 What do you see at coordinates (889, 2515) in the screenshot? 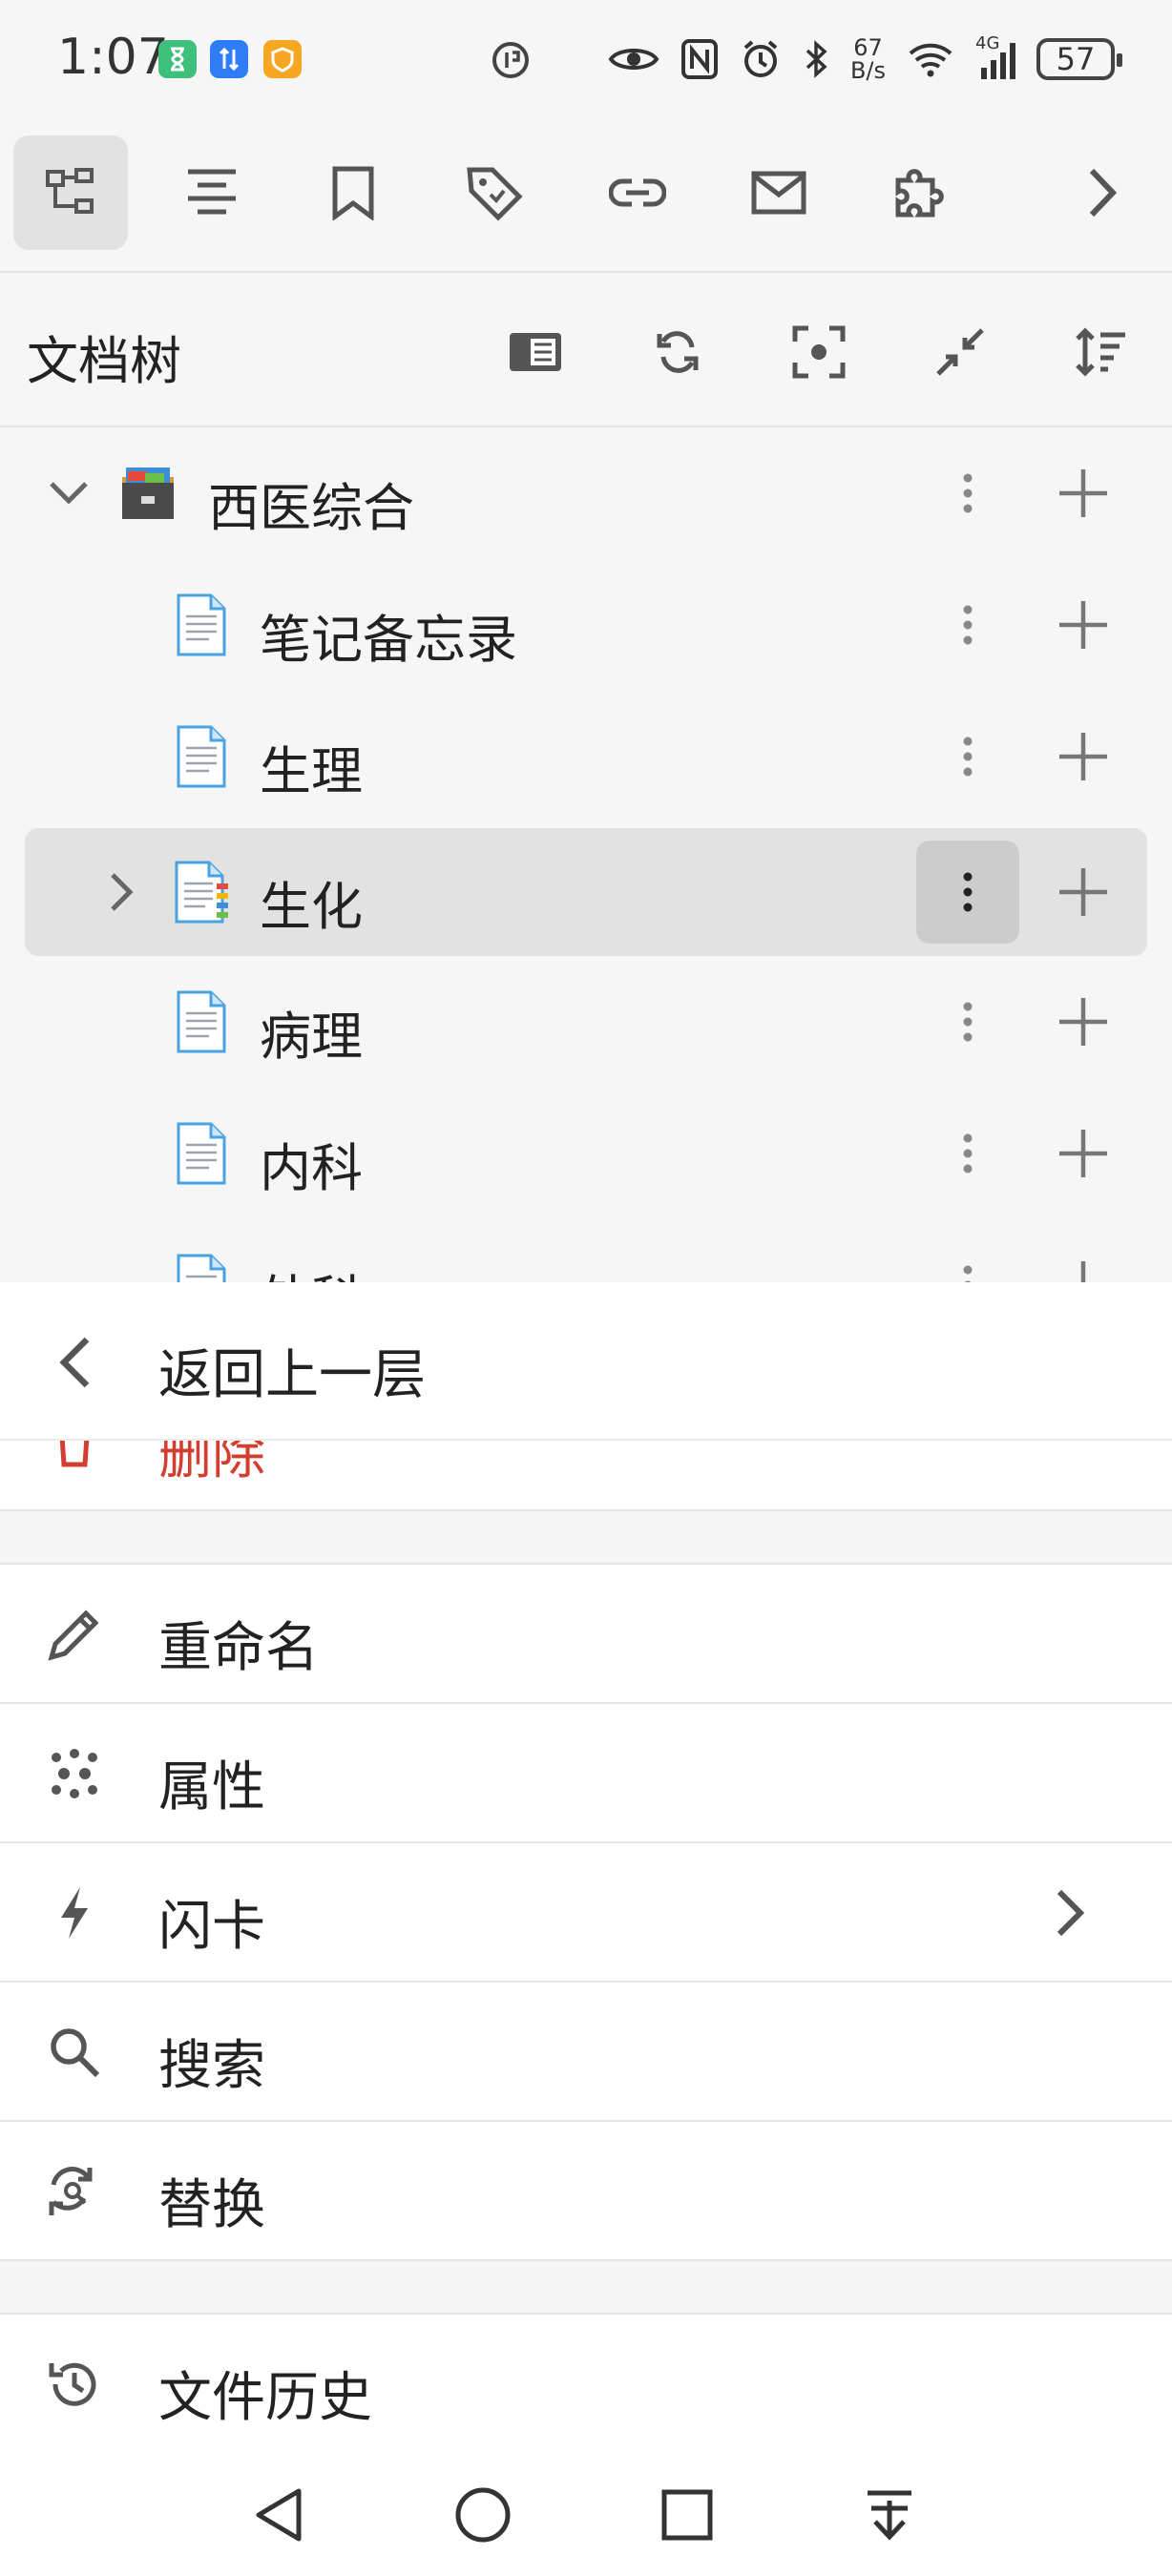
I see `nav-notification-button` at bounding box center [889, 2515].